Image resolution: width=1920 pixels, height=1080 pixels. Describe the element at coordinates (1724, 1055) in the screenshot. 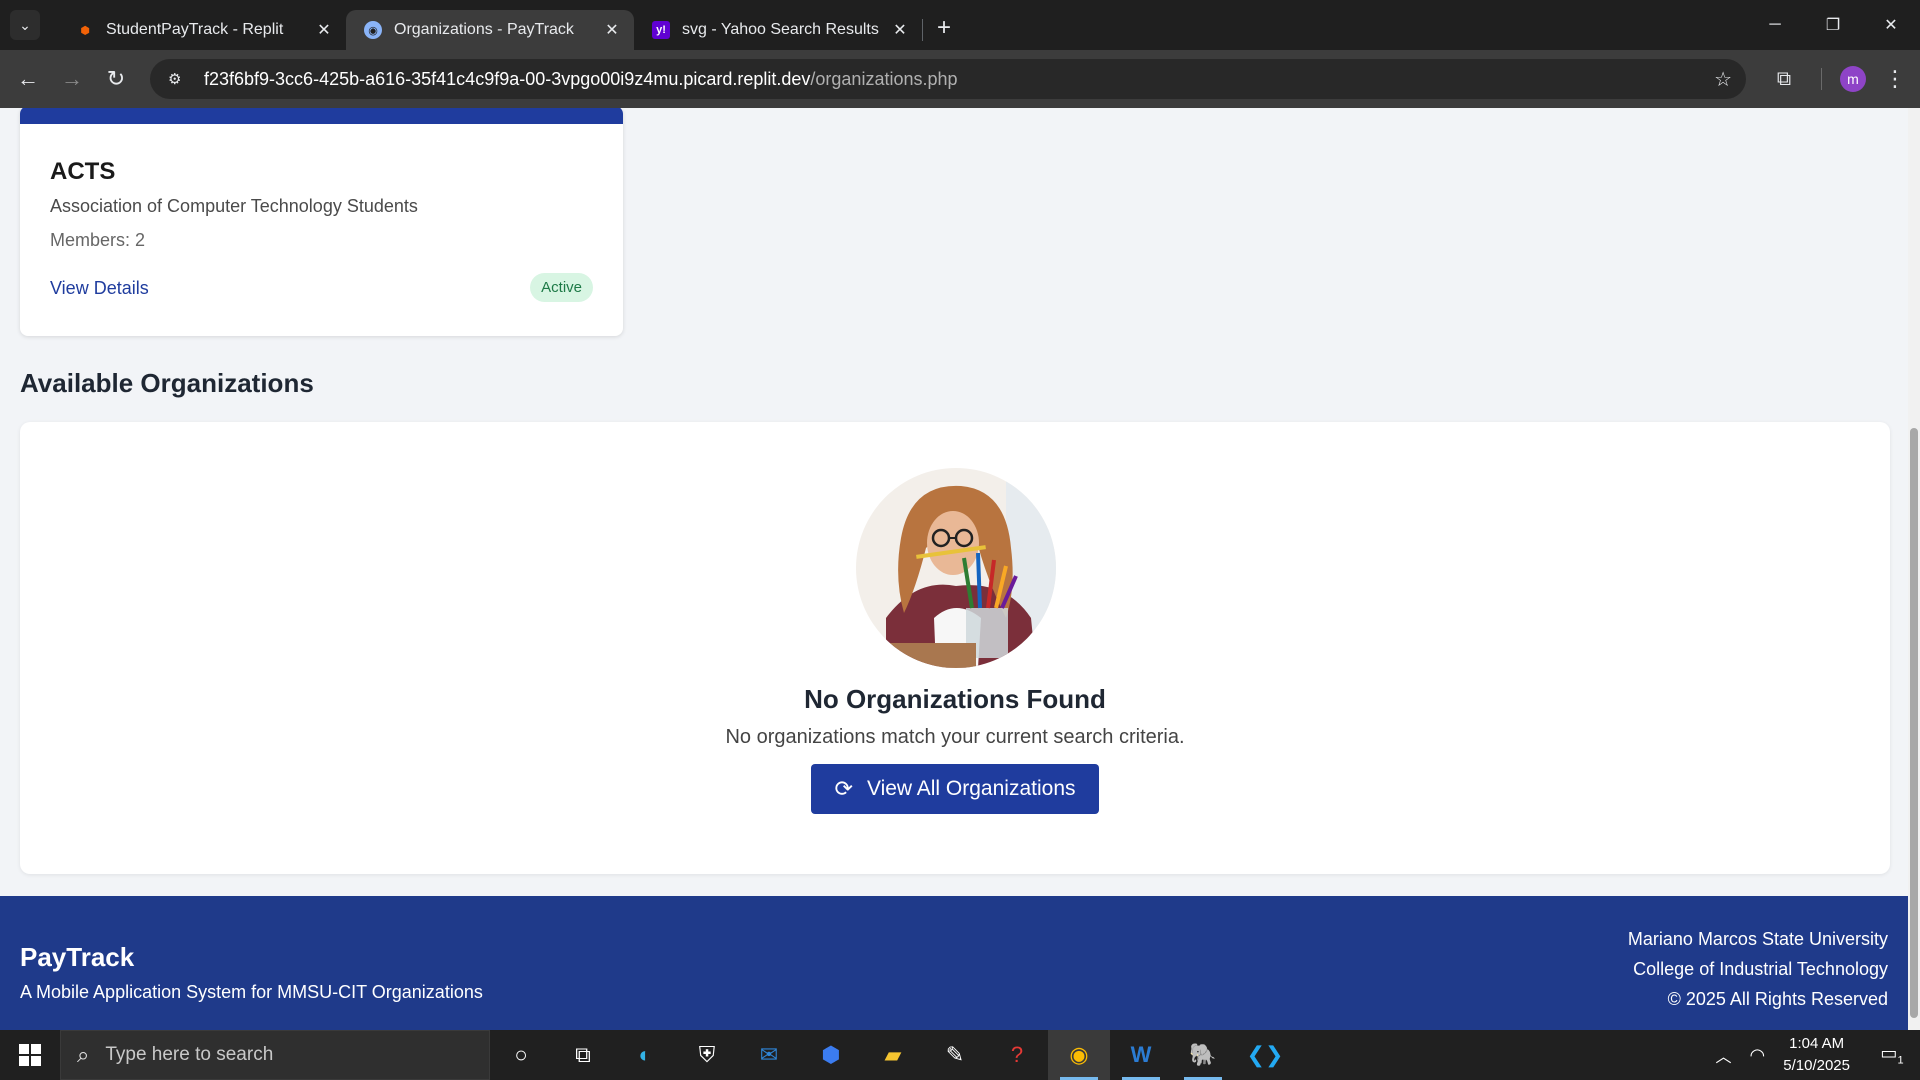

I see `chevron-up-icon: ︿` at that location.